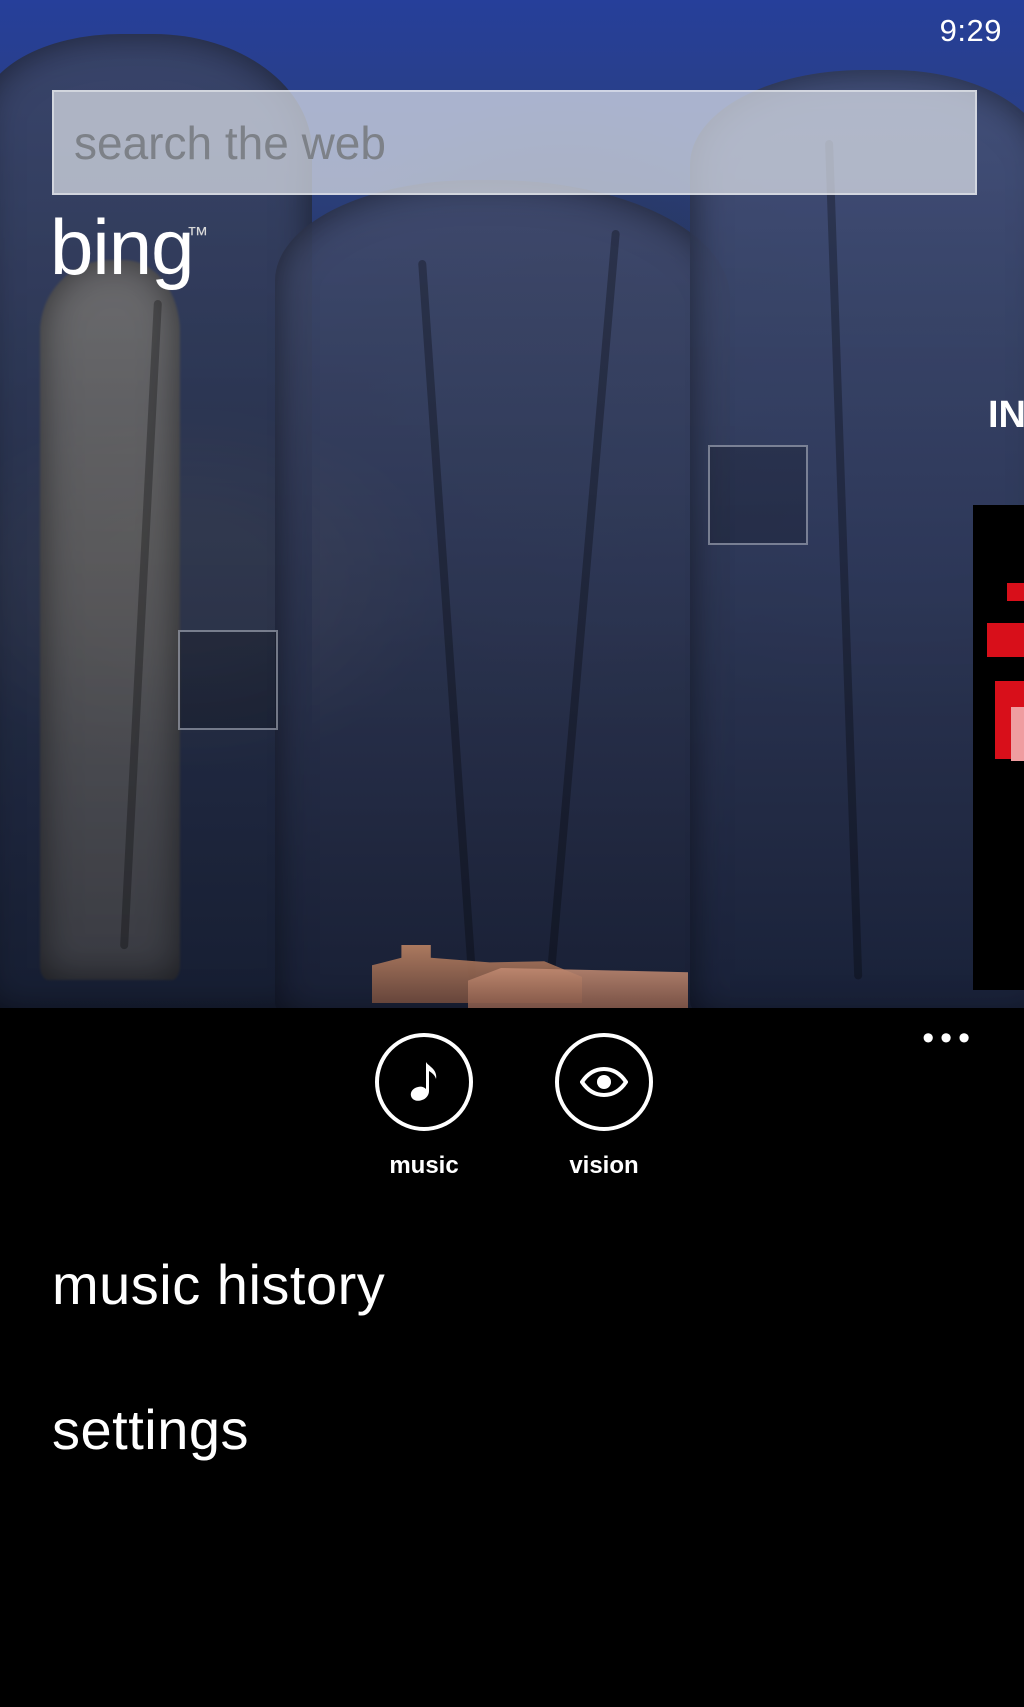  I want to click on status-time: 9:29, so click(970, 30).